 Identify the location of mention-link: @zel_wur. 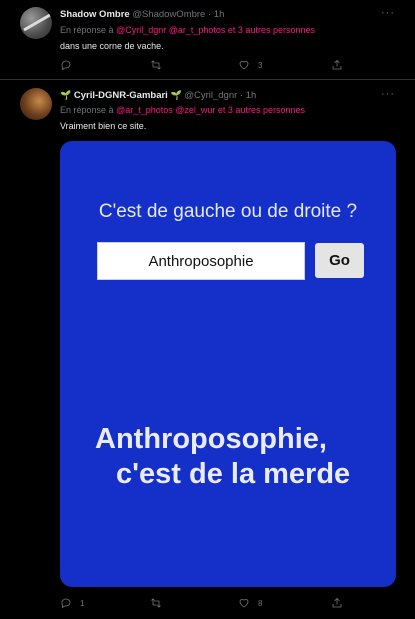
(195, 110).